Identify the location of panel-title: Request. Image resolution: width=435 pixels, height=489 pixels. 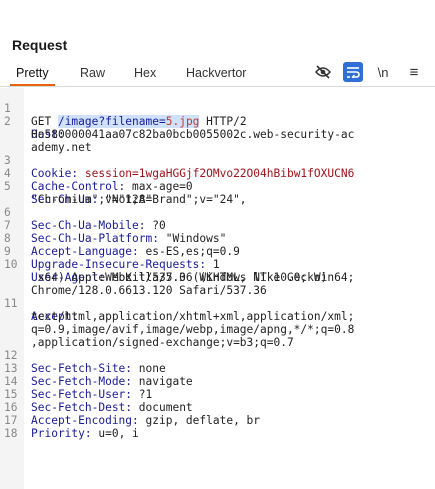
(40, 45).